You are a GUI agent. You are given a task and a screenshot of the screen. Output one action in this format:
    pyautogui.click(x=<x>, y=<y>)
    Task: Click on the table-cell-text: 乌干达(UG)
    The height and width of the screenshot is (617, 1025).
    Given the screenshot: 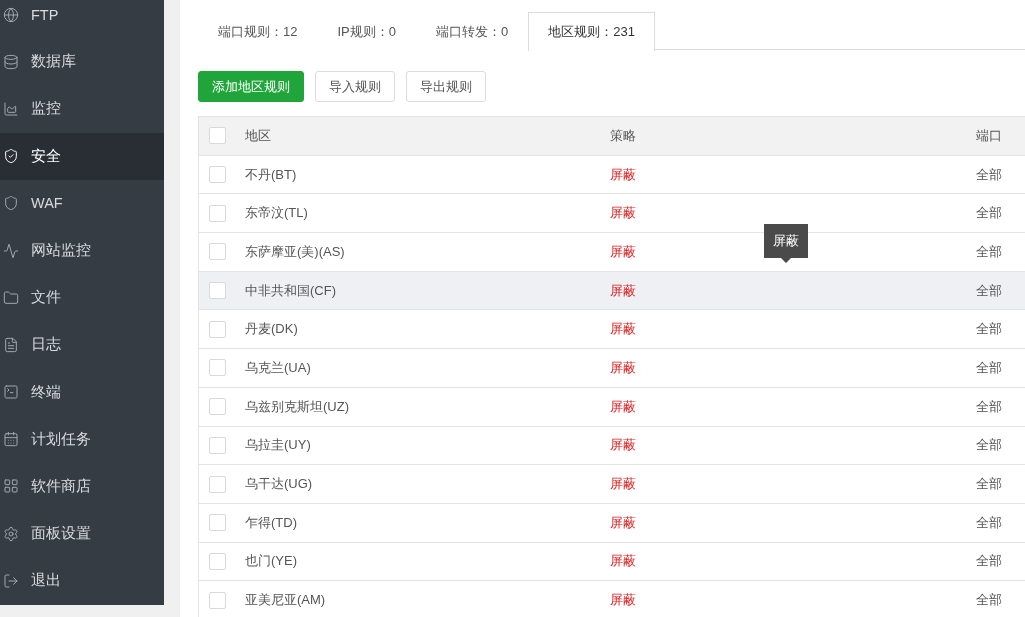 What is the action you would take?
    pyautogui.click(x=279, y=484)
    